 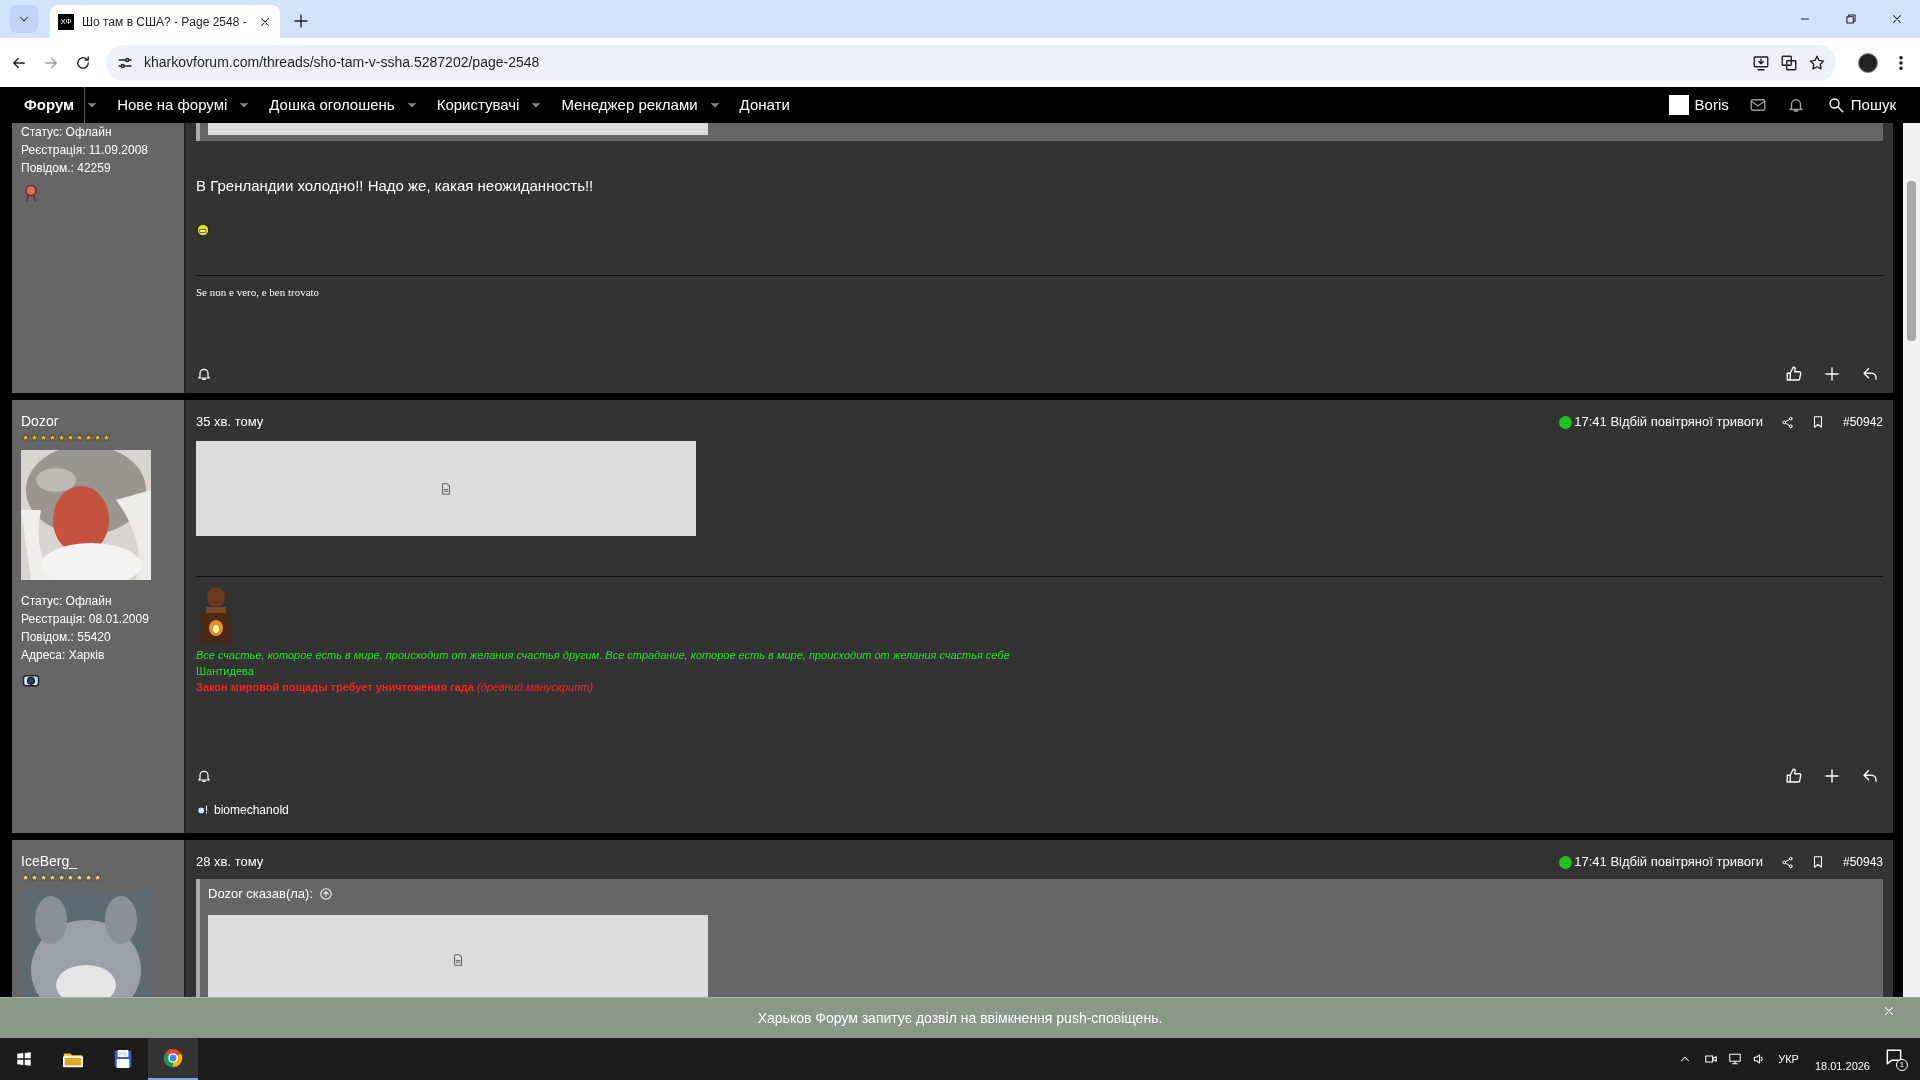 I want to click on restore-icon, so click(x=1851, y=19).